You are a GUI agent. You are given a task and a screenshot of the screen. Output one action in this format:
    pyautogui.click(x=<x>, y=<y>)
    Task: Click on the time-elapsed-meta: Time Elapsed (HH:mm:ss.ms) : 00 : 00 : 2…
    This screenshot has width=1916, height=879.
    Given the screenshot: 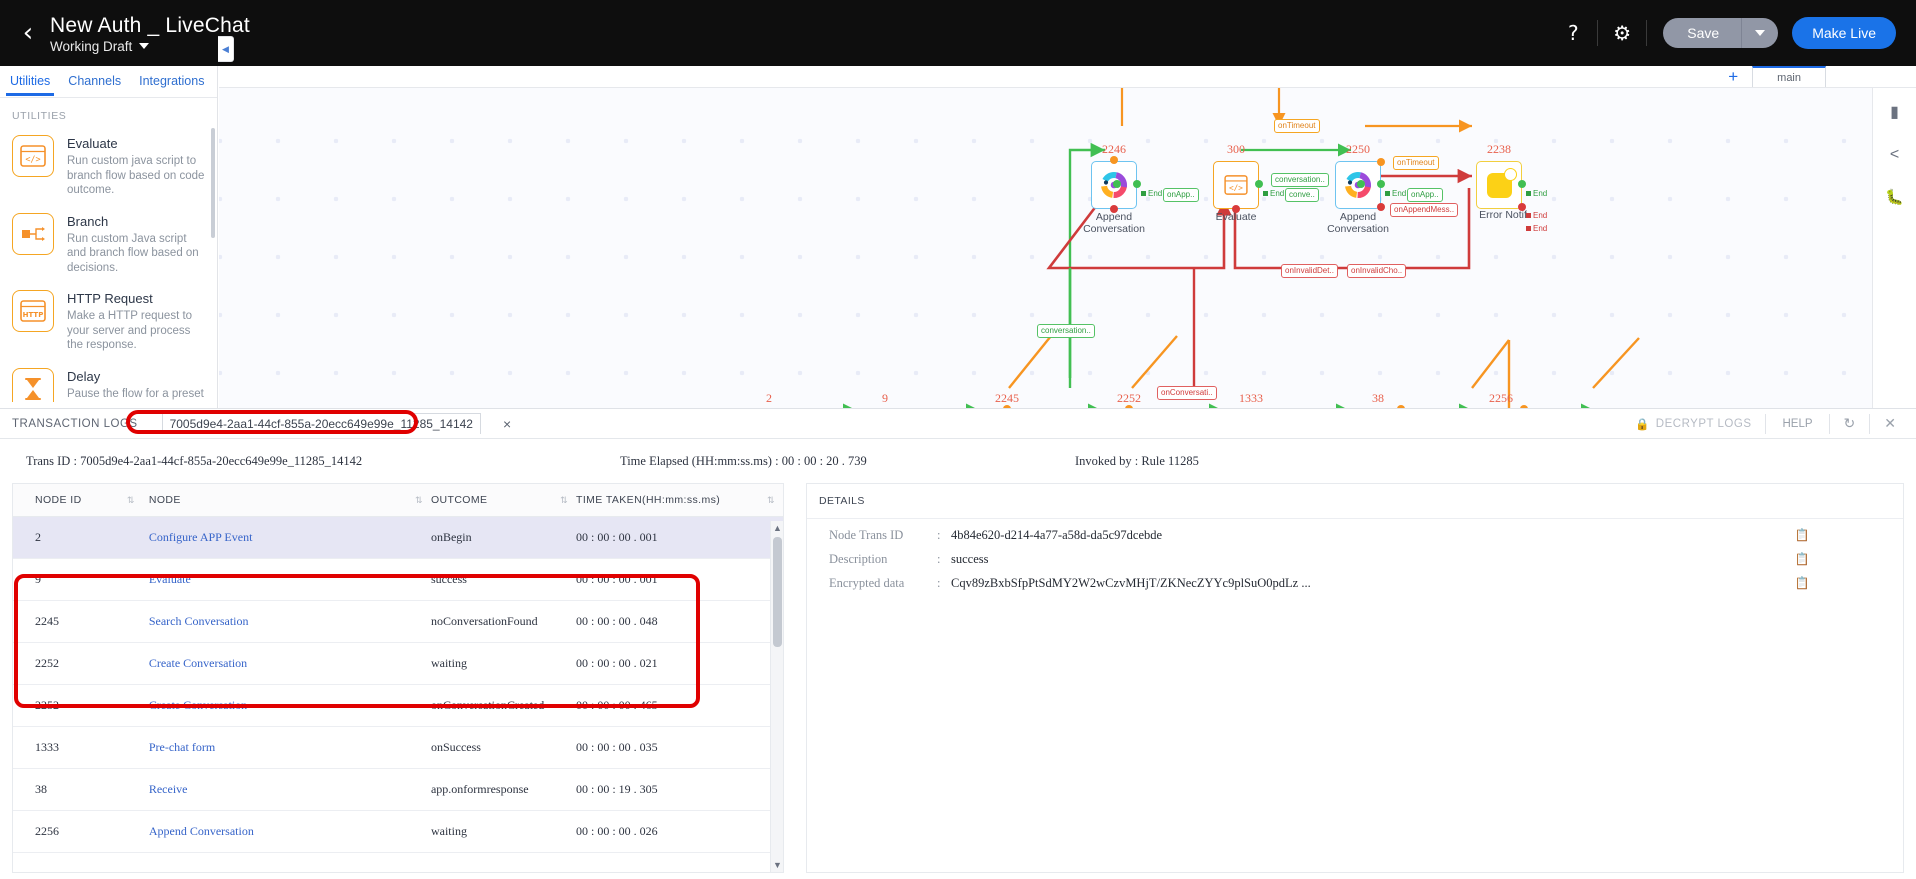 What is the action you would take?
    pyautogui.click(x=847, y=461)
    